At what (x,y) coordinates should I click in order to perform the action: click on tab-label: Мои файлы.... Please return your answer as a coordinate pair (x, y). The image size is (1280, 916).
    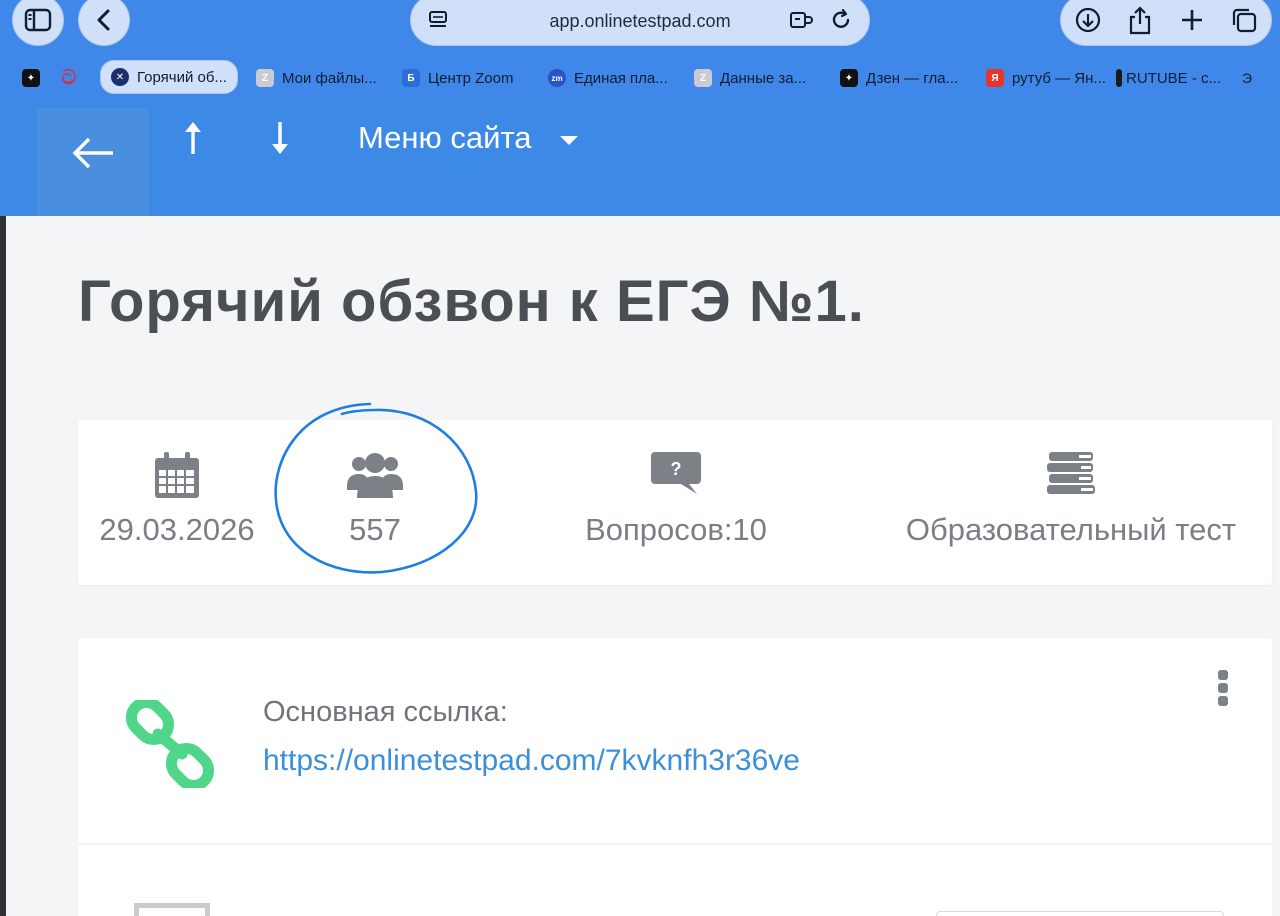
    Looking at the image, I should click on (329, 78).